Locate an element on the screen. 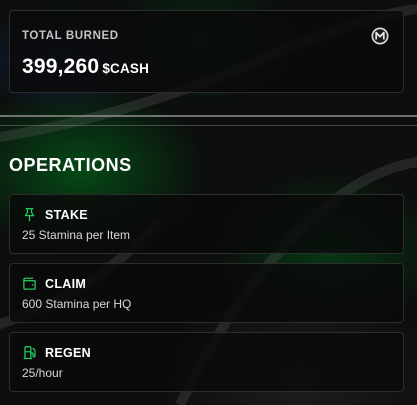 The width and height of the screenshot is (417, 405). pin-icon is located at coordinates (29, 215).